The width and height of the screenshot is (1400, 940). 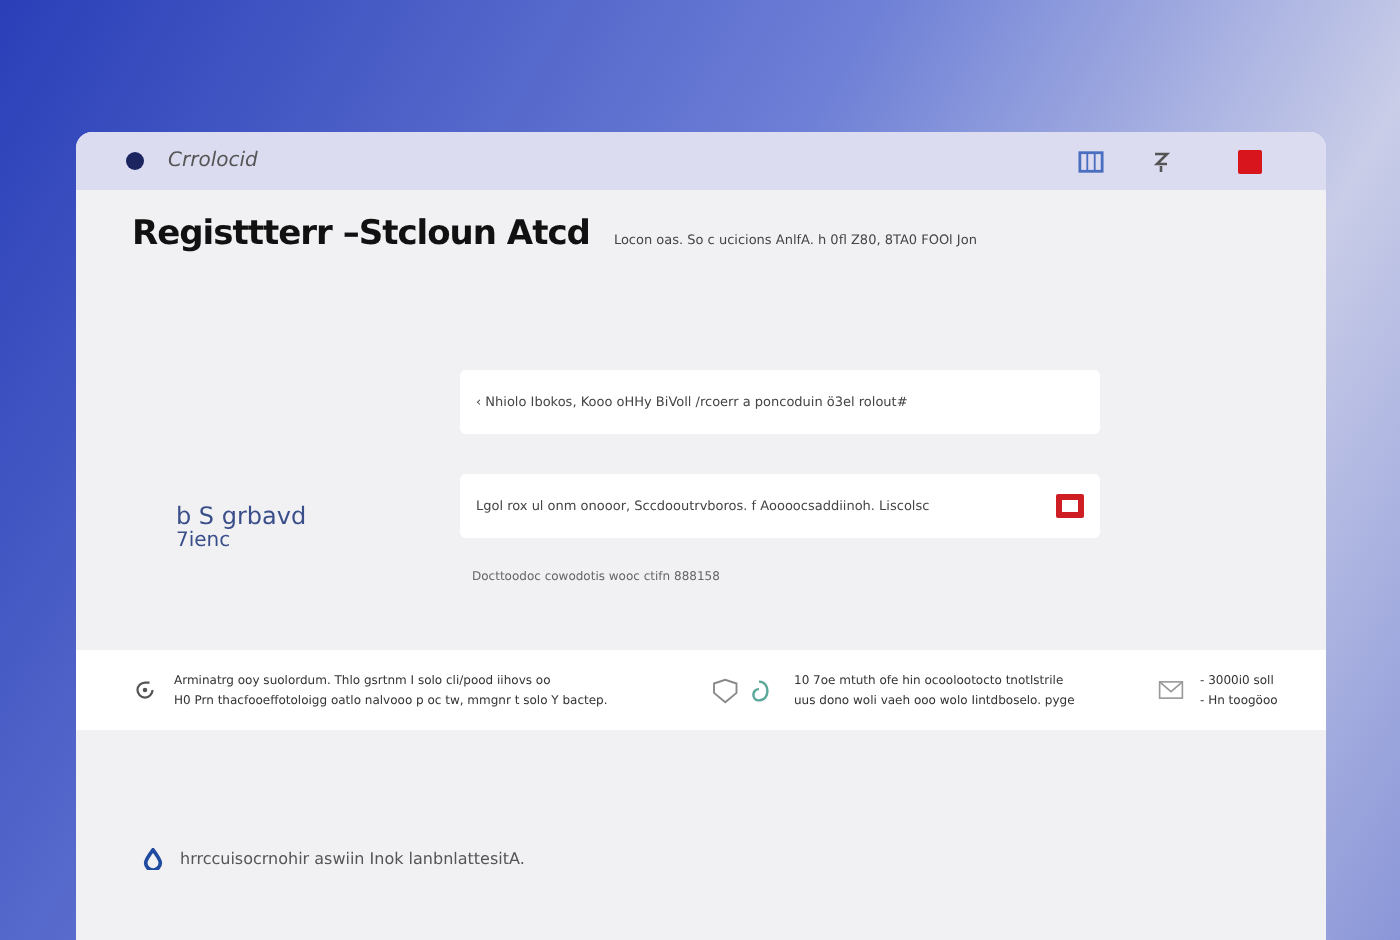 What do you see at coordinates (361, 234) in the screenshot?
I see `page-heading: Registtterr –Stcloun Atcd` at bounding box center [361, 234].